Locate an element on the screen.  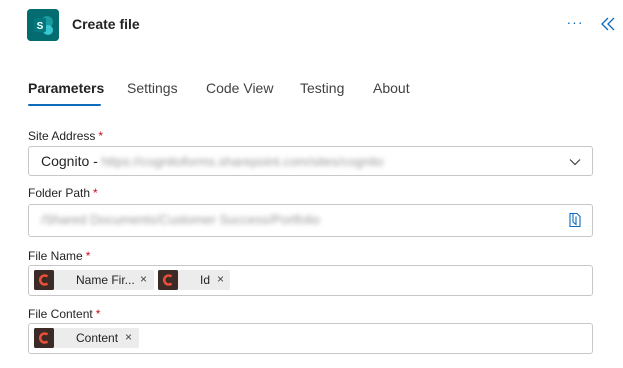
active-tab-indicator is located at coordinates (64, 105).